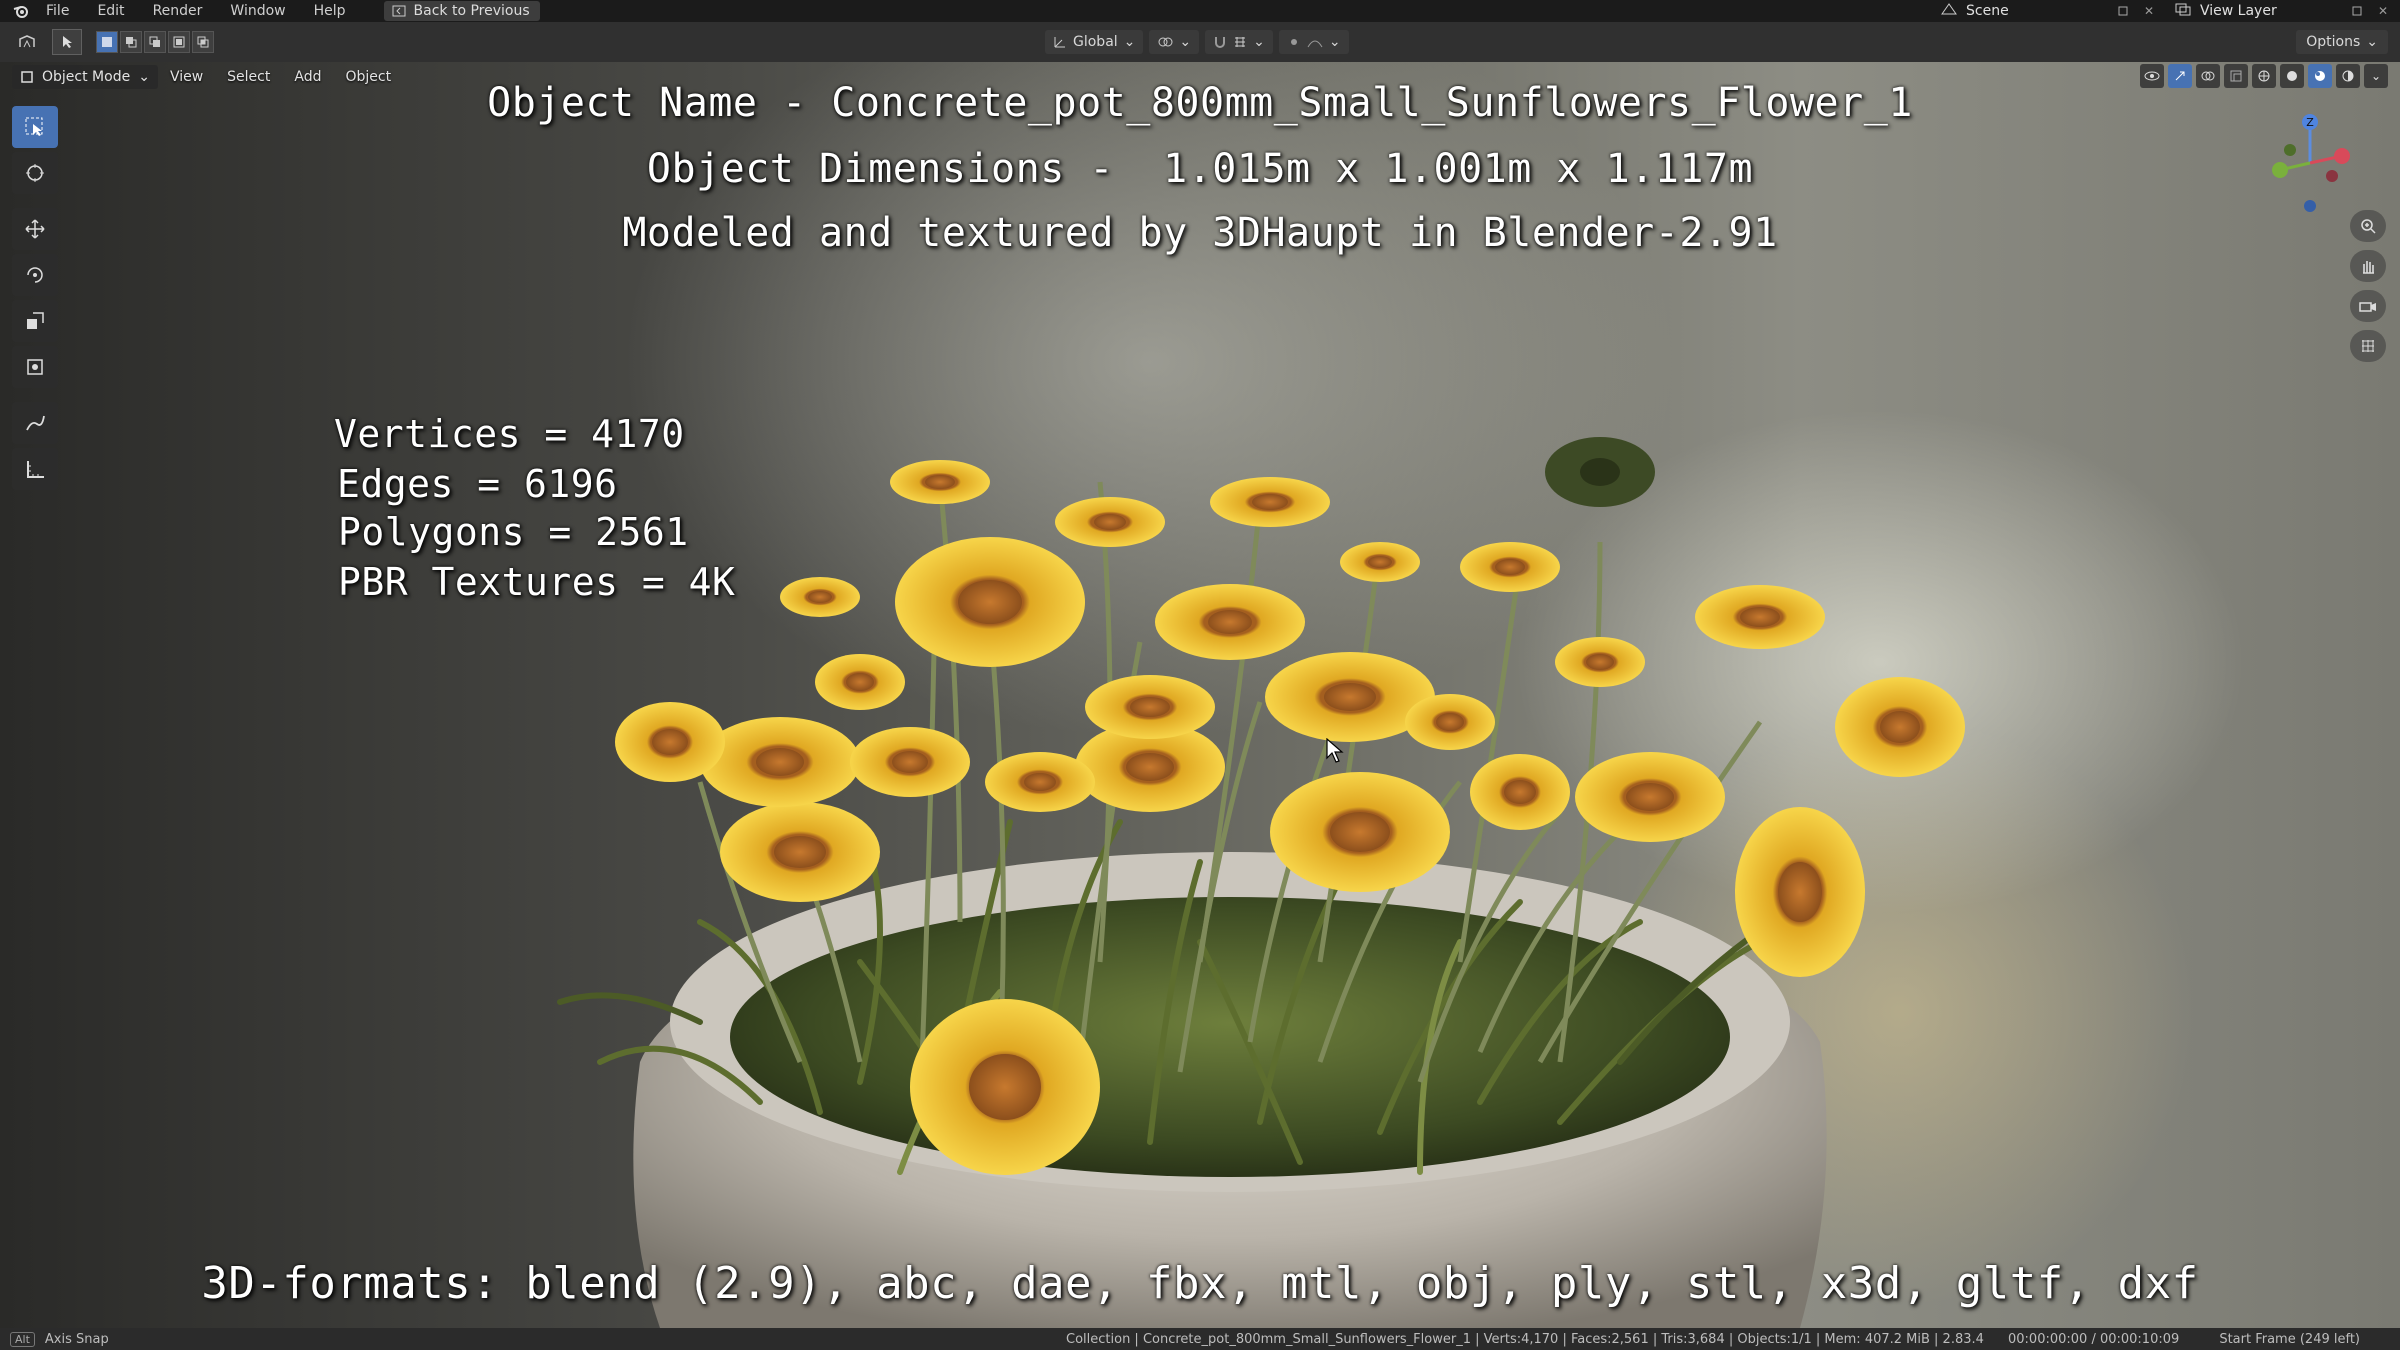  Describe the element at coordinates (509, 434) in the screenshot. I see `vertices-stat: Vertices = 4170` at that location.